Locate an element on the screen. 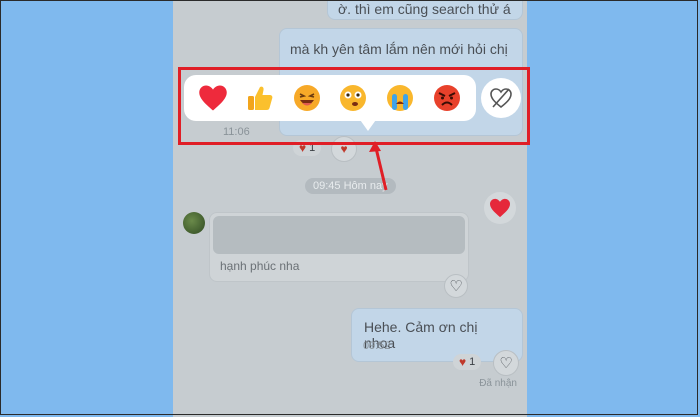 The height and width of the screenshot is (417, 700). heart-icon is located at coordinates (500, 208).